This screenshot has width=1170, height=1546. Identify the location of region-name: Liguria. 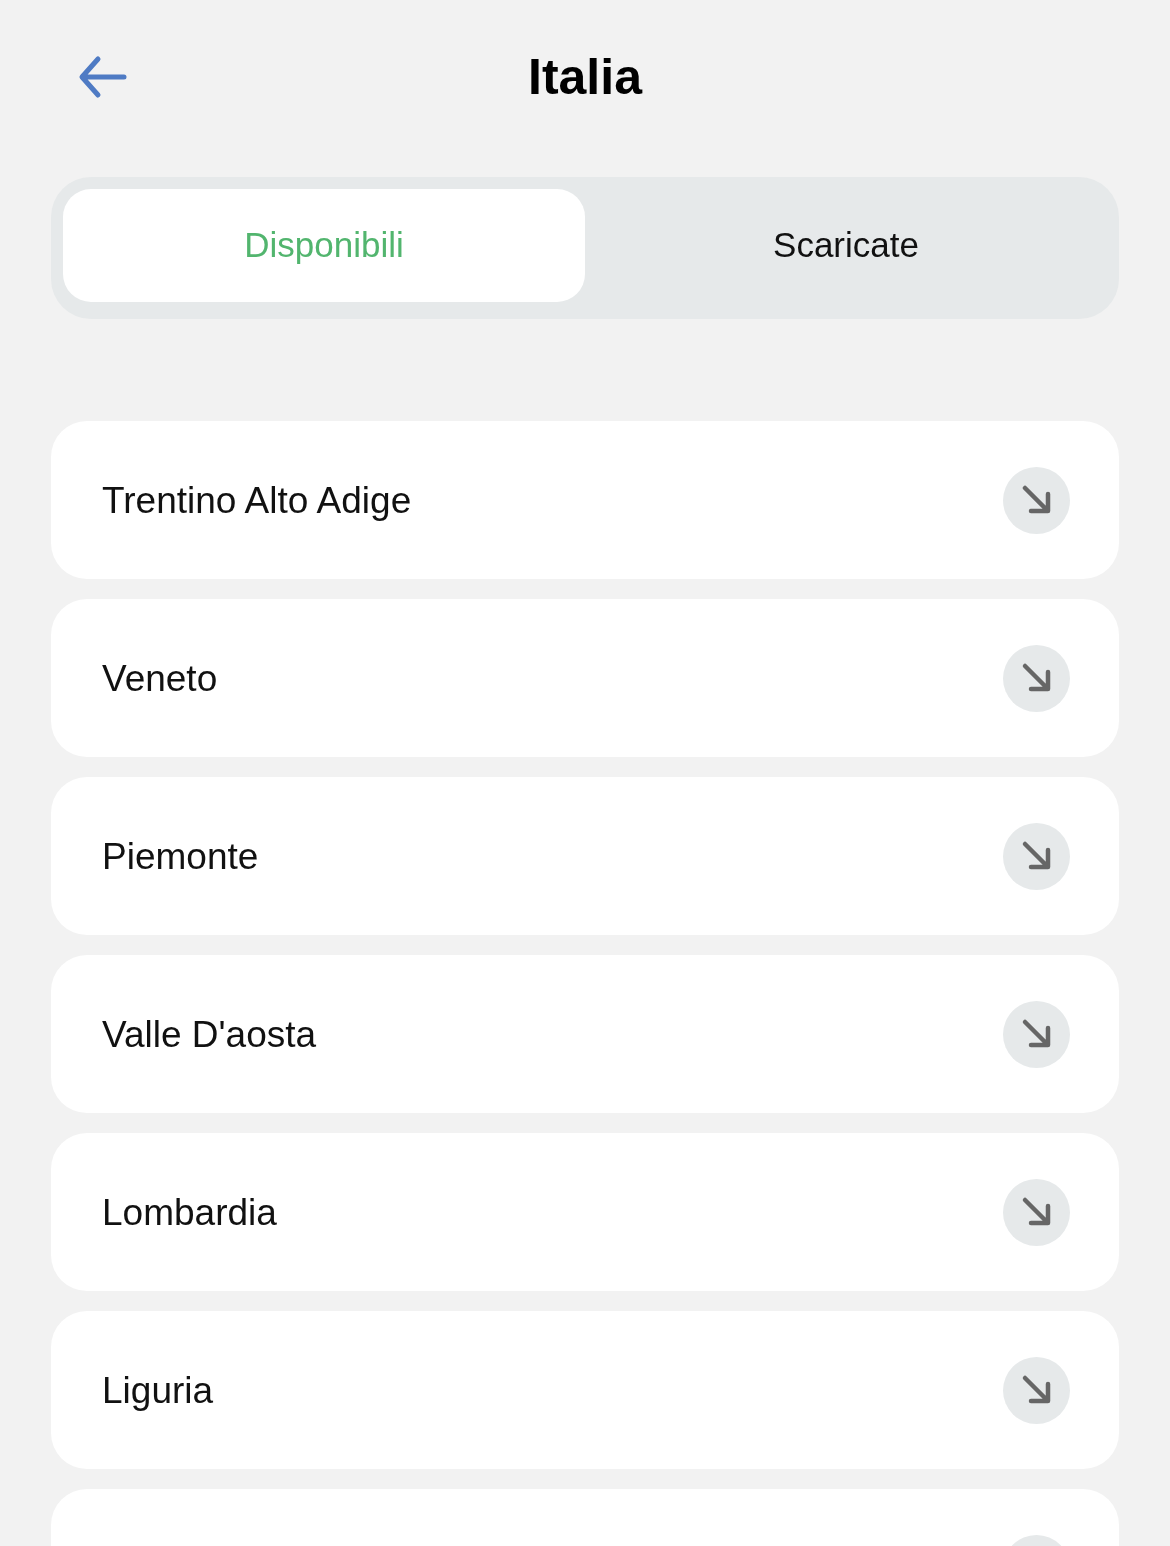
(158, 1390).